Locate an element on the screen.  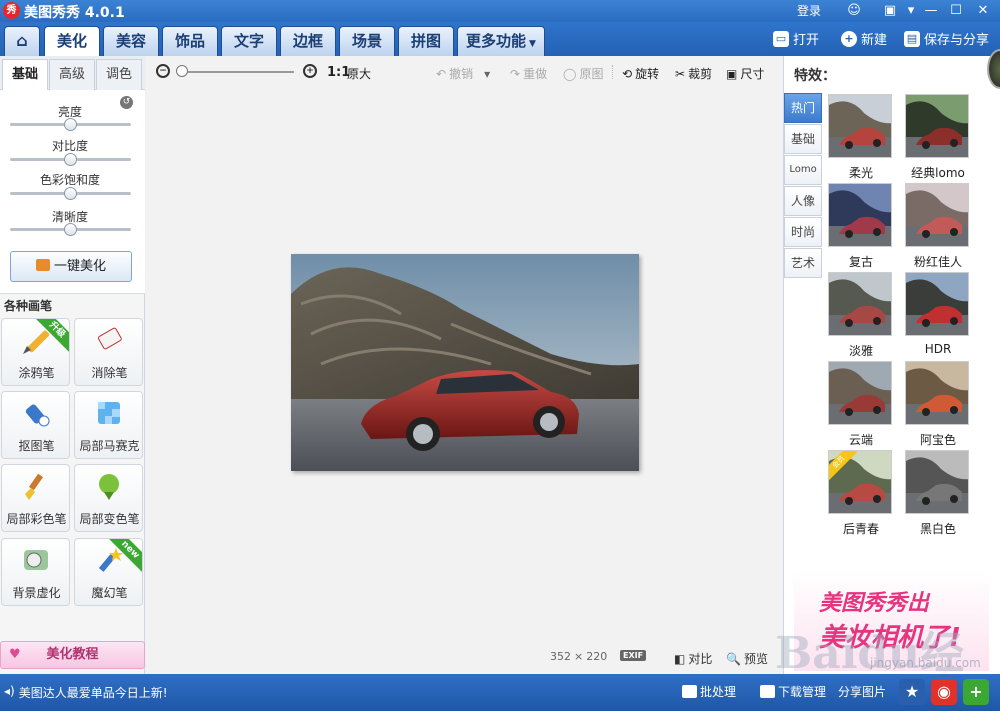
zoom-out-icon: − is located at coordinates (163, 71).